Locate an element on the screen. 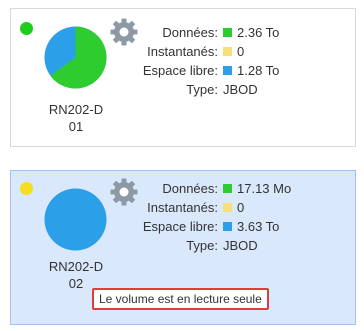 The image size is (364, 331). stat-data-value: 17.13 Mo is located at coordinates (264, 188).